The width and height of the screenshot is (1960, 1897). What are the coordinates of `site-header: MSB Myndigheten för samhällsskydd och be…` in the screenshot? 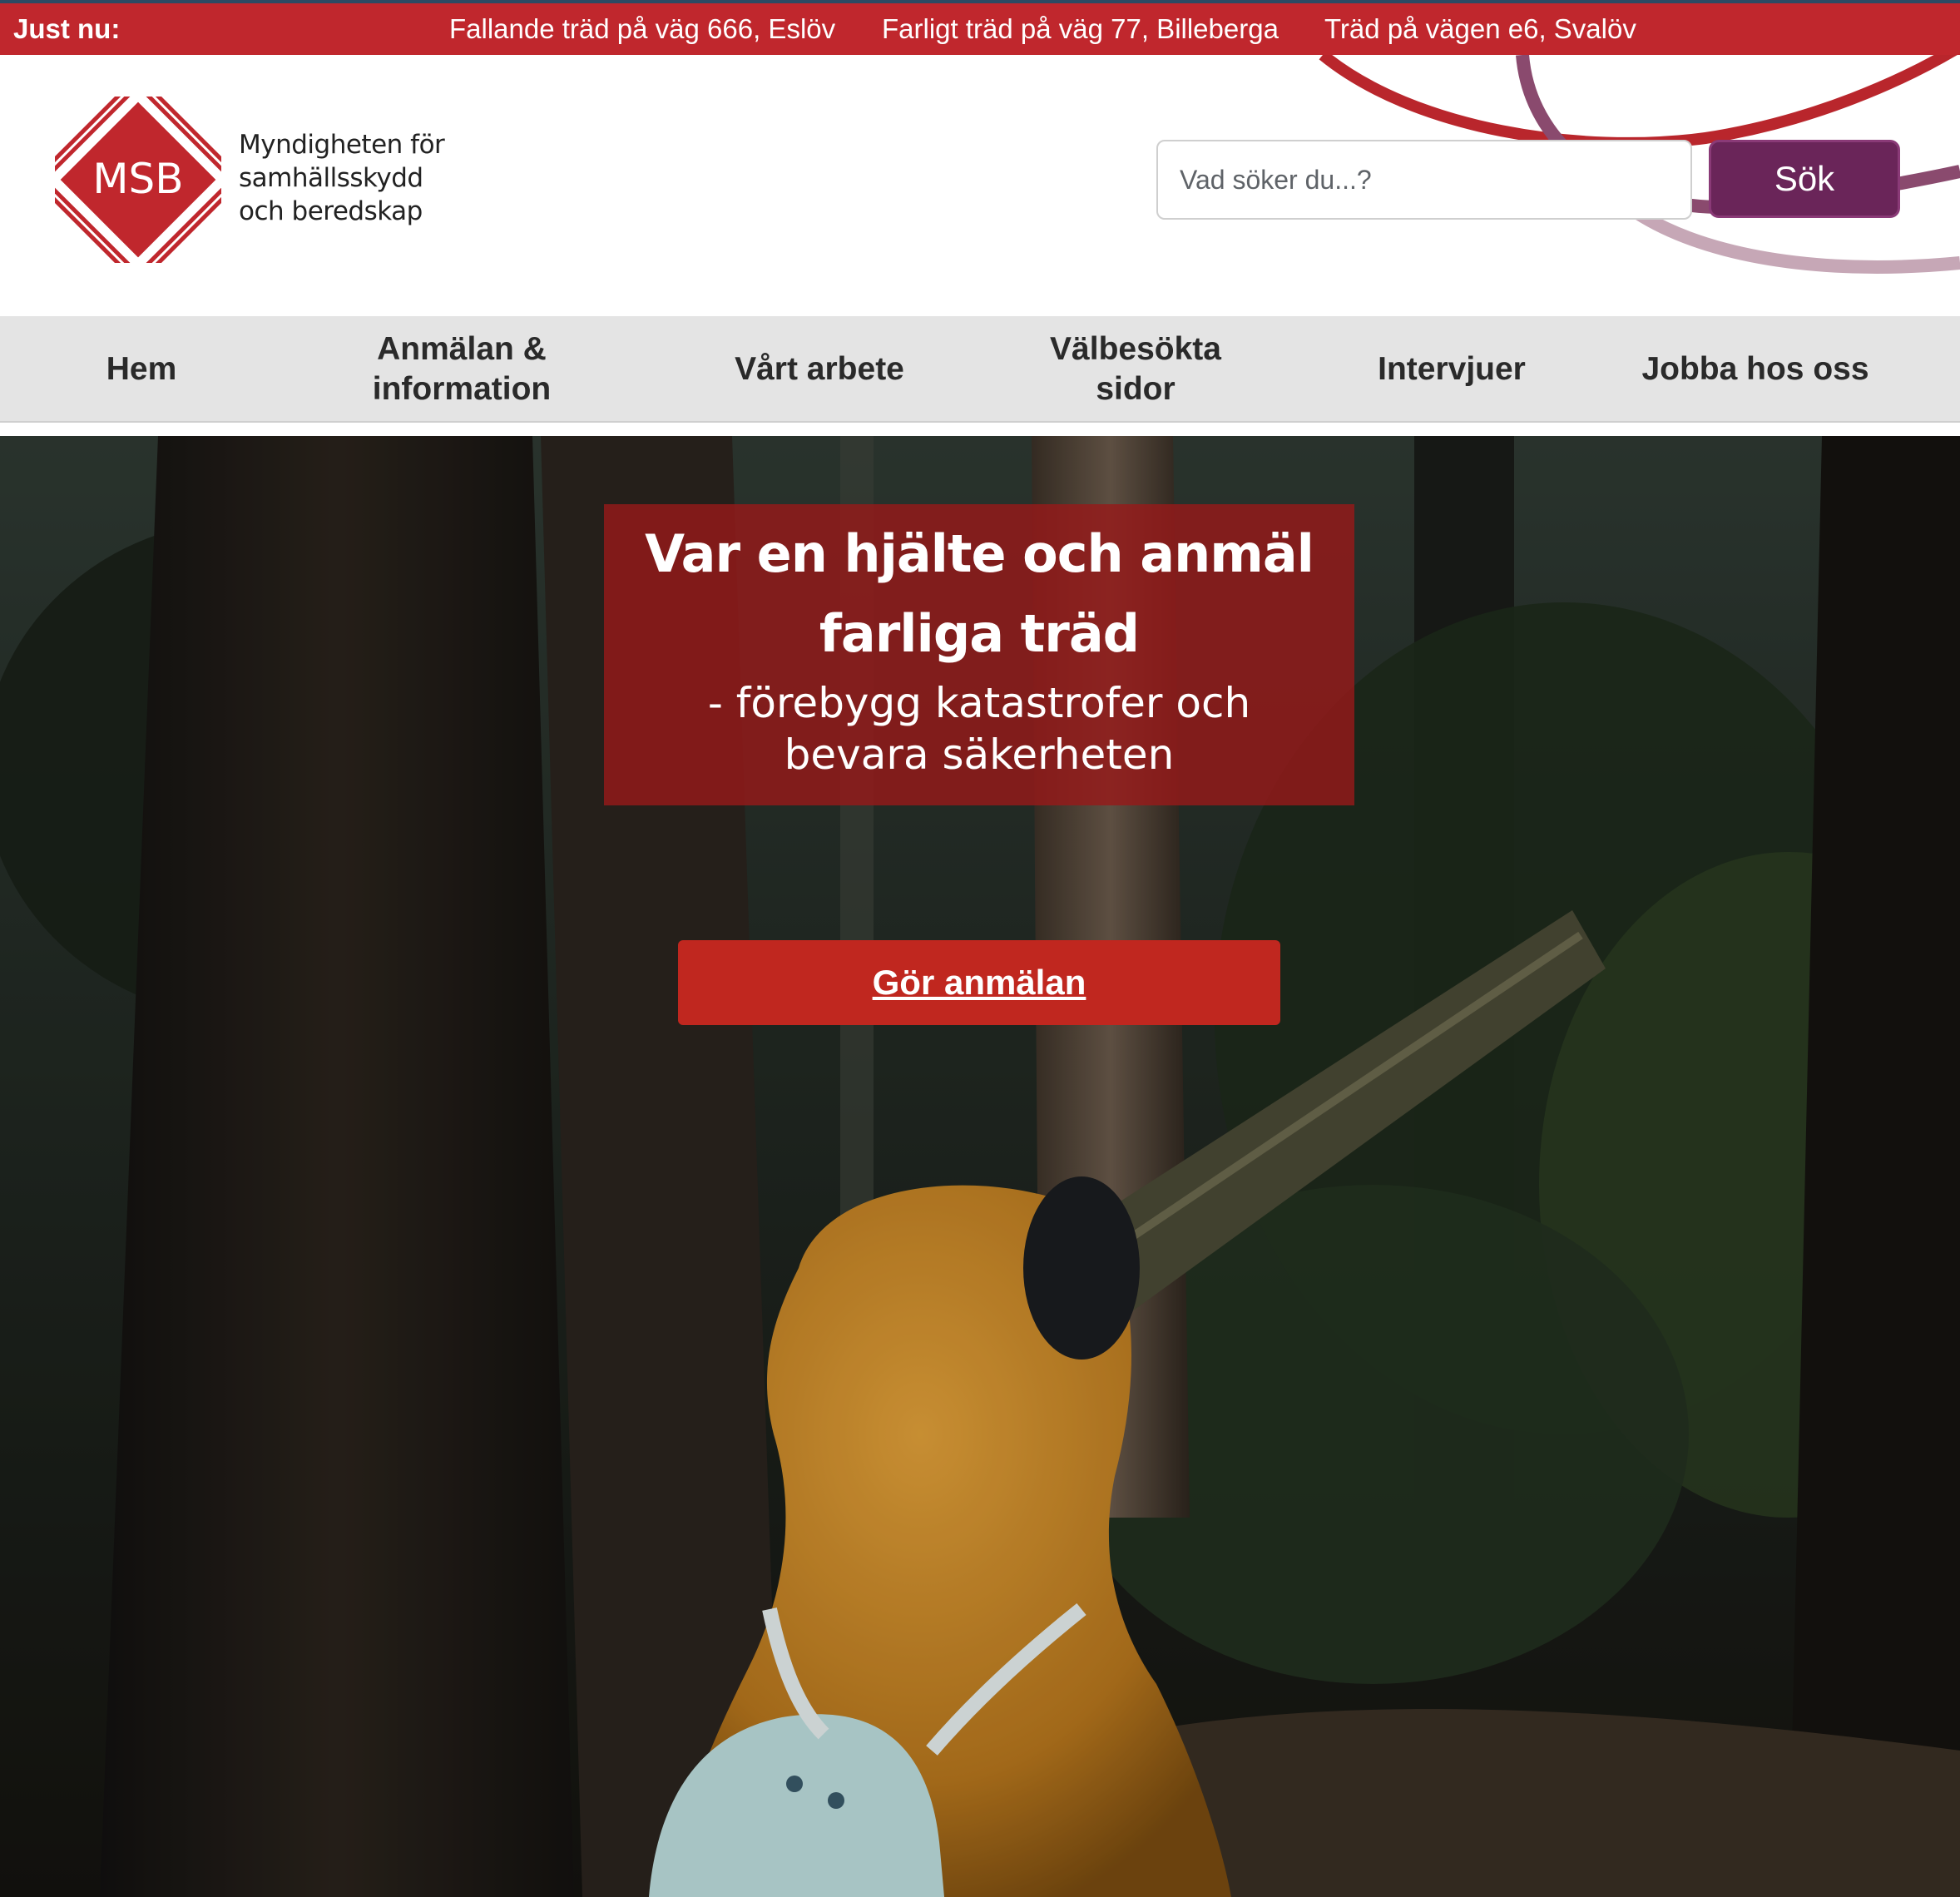 It's located at (980, 185).